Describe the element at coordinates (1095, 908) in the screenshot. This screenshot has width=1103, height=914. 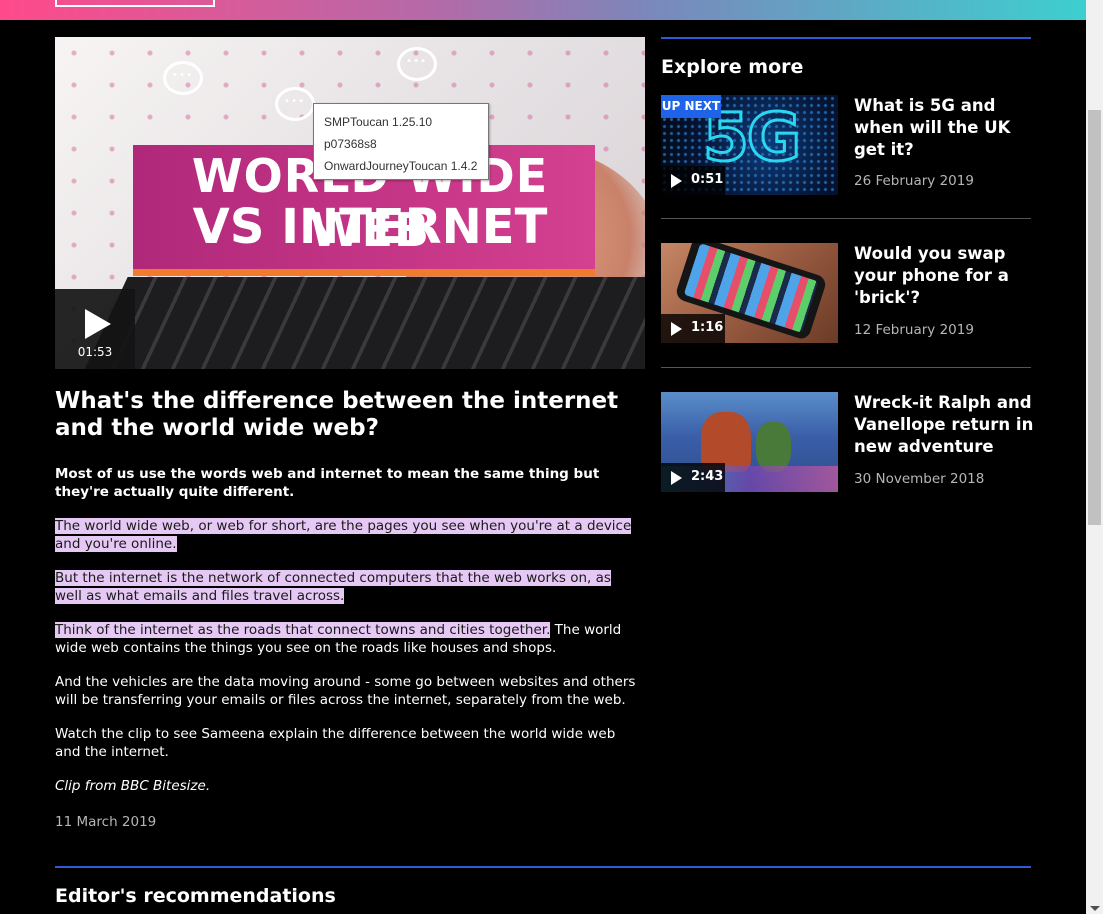
I see `scroll-down-arrow-icon` at that location.